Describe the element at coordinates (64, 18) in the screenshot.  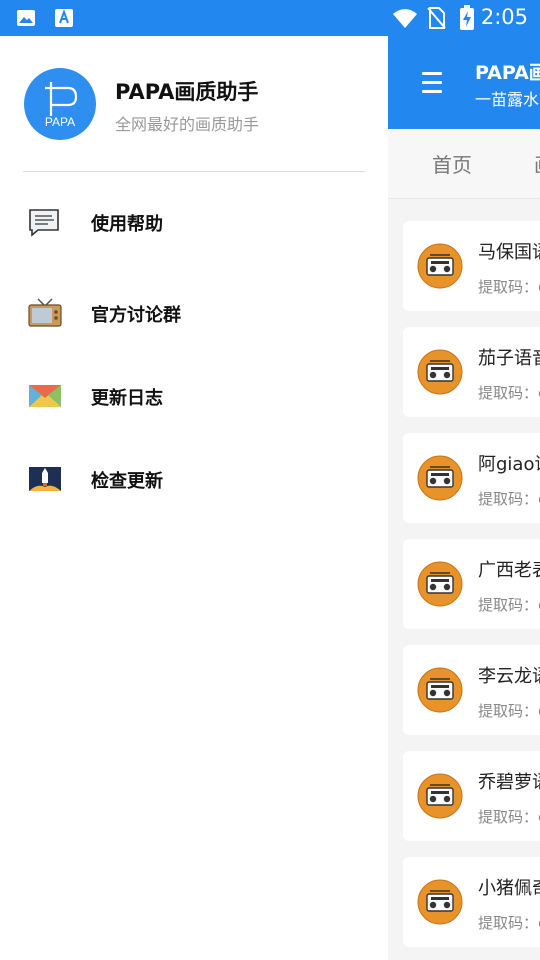
I see `text-a-icon` at that location.